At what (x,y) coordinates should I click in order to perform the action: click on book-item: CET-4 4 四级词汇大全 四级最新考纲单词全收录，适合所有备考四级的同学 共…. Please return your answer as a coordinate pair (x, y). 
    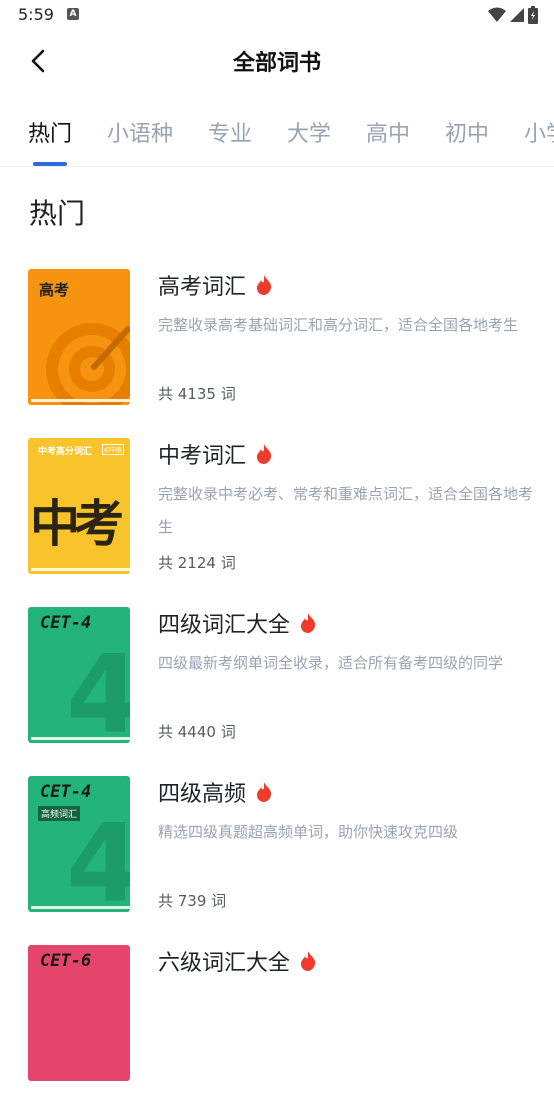
    Looking at the image, I should click on (277, 687).